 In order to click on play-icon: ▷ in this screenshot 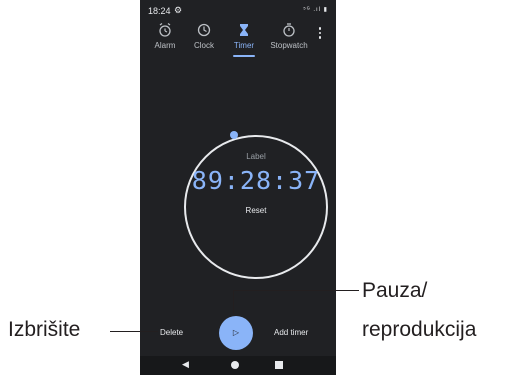, I will do `click(236, 332)`.